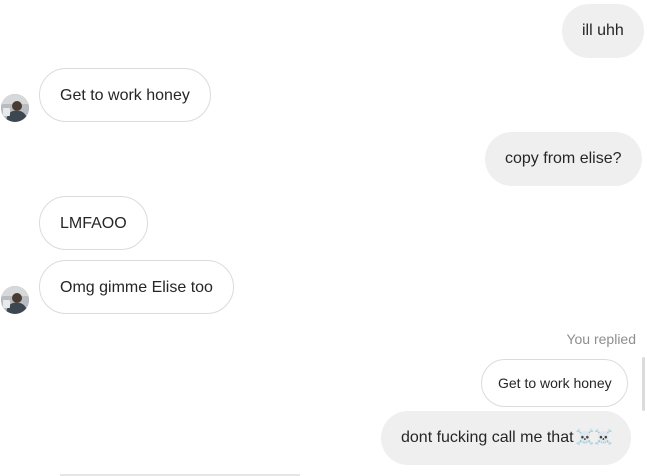 The image size is (647, 476). I want to click on message-text: ill uhh, so click(603, 30).